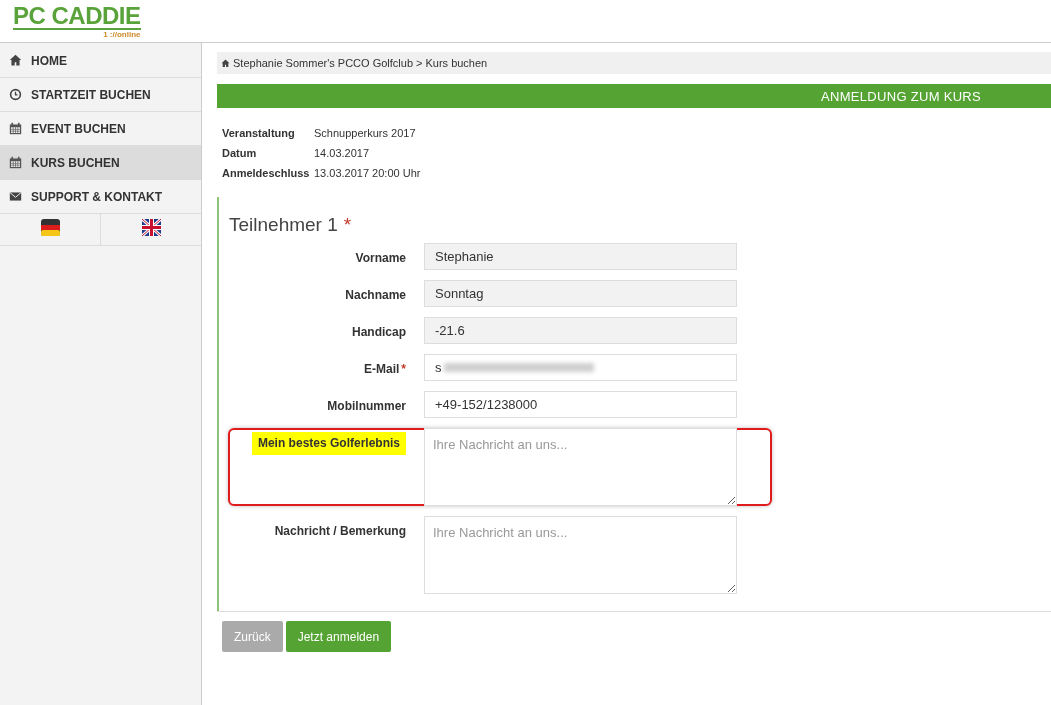 The height and width of the screenshot is (705, 1051). I want to click on breadcrumb-link: Stephanie Sommer's PCCO Golfclub, so click(323, 63).